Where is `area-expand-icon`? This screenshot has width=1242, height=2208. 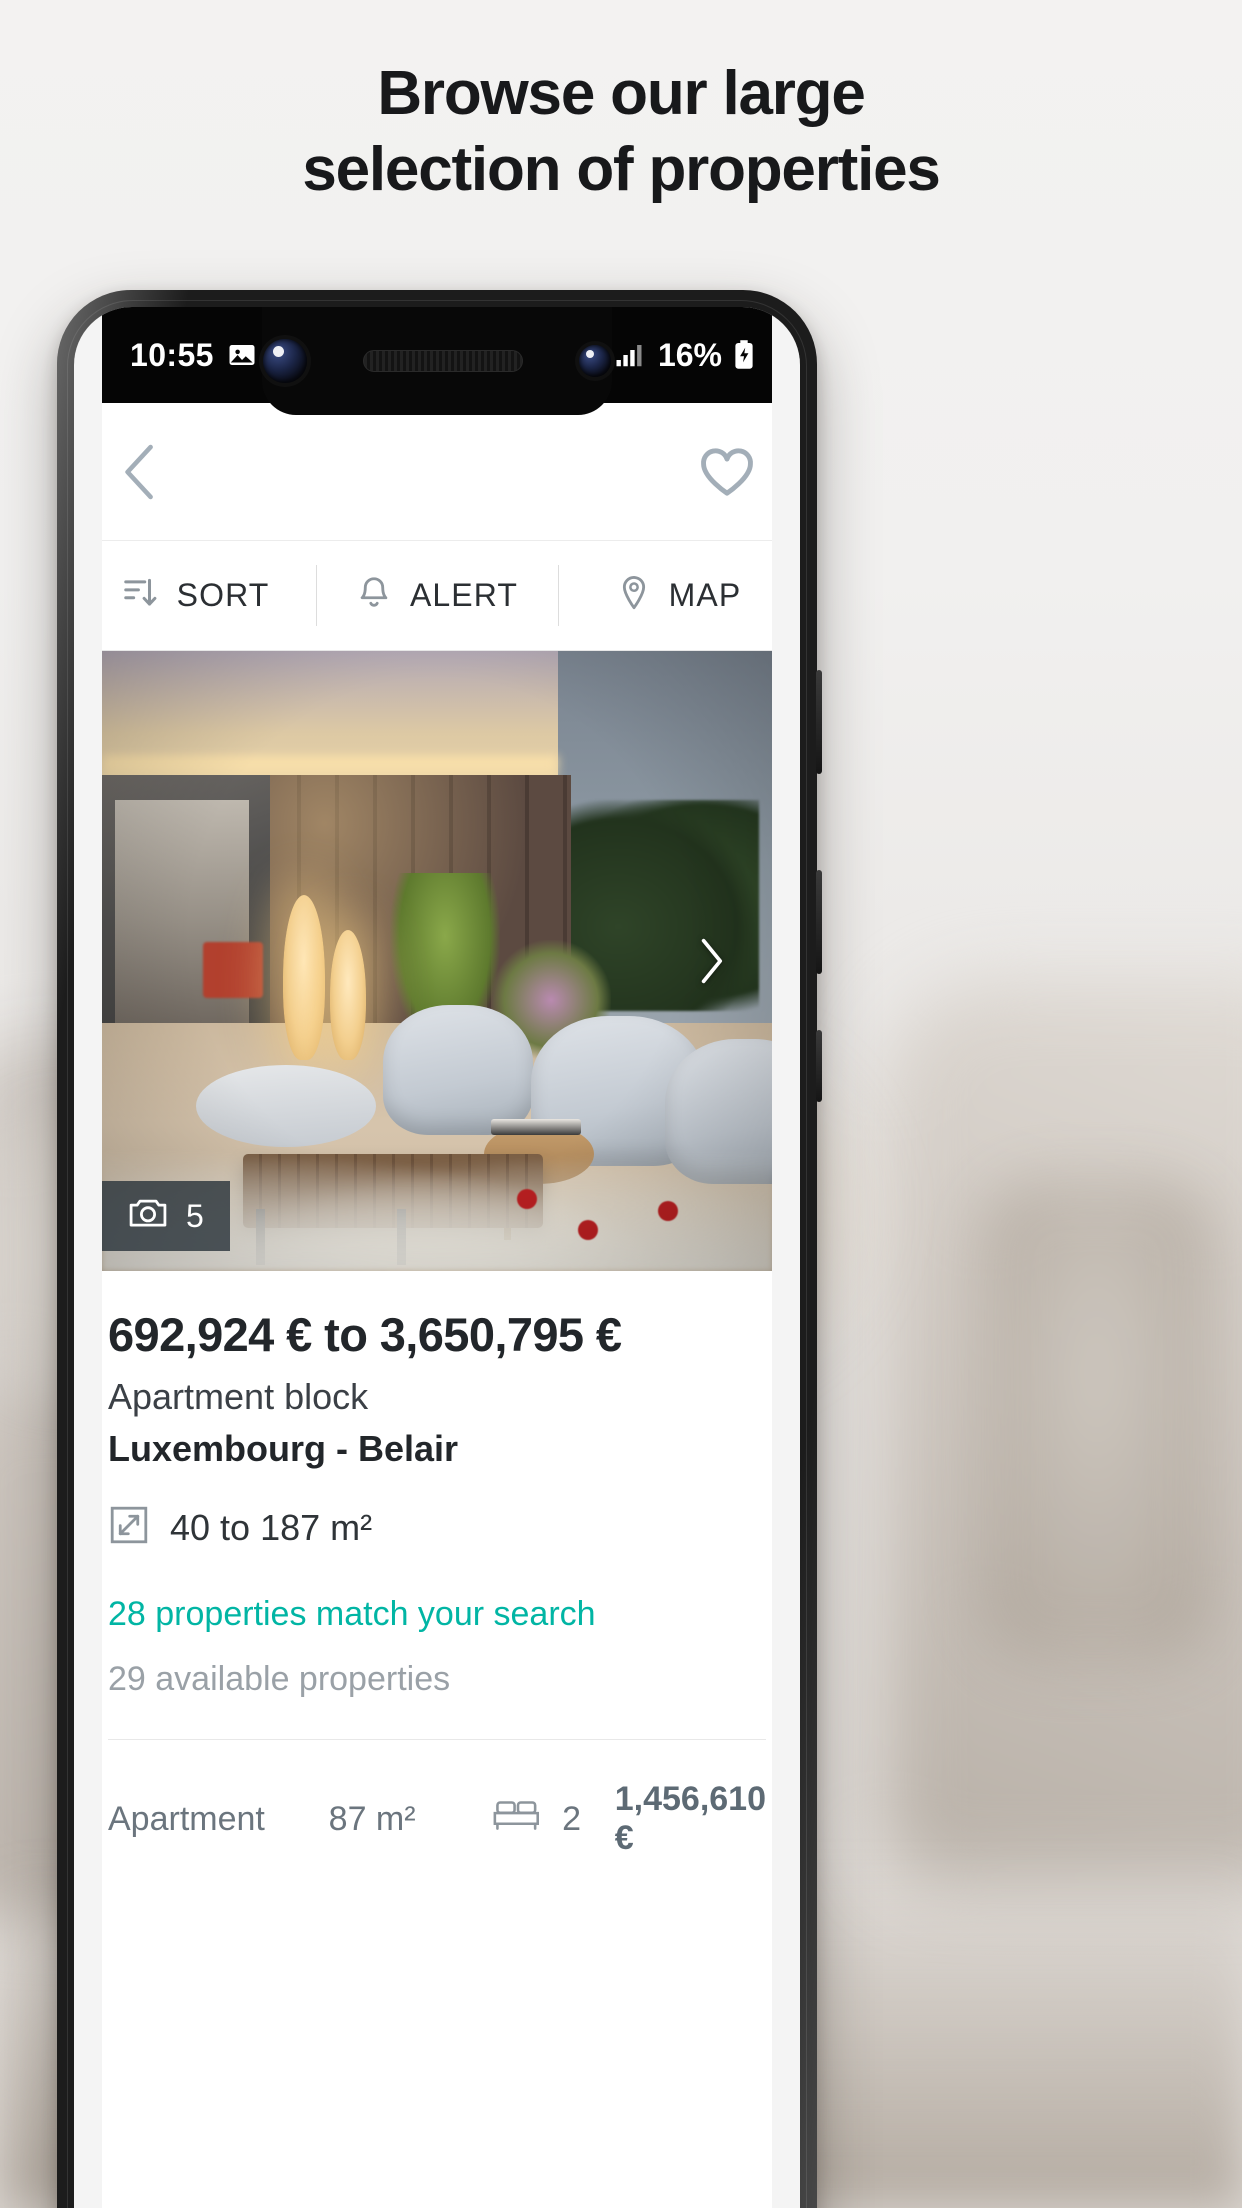
area-expand-icon is located at coordinates (129, 1527).